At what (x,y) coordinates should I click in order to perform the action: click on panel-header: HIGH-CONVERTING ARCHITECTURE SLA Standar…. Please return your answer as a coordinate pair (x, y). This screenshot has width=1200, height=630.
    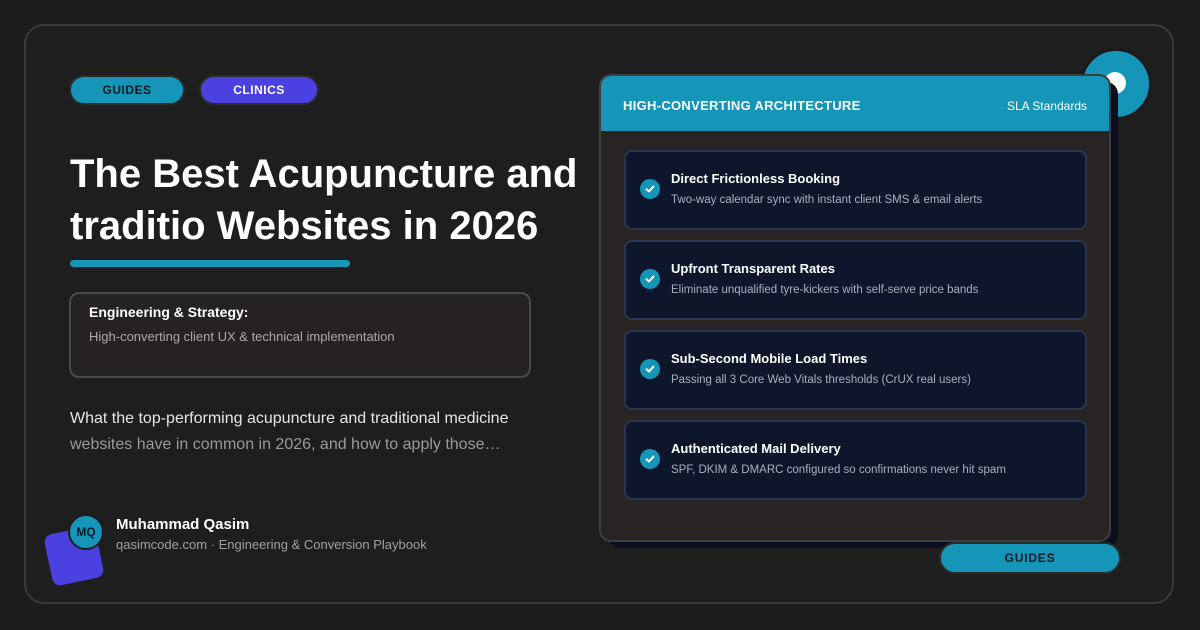
    Looking at the image, I should click on (855, 103).